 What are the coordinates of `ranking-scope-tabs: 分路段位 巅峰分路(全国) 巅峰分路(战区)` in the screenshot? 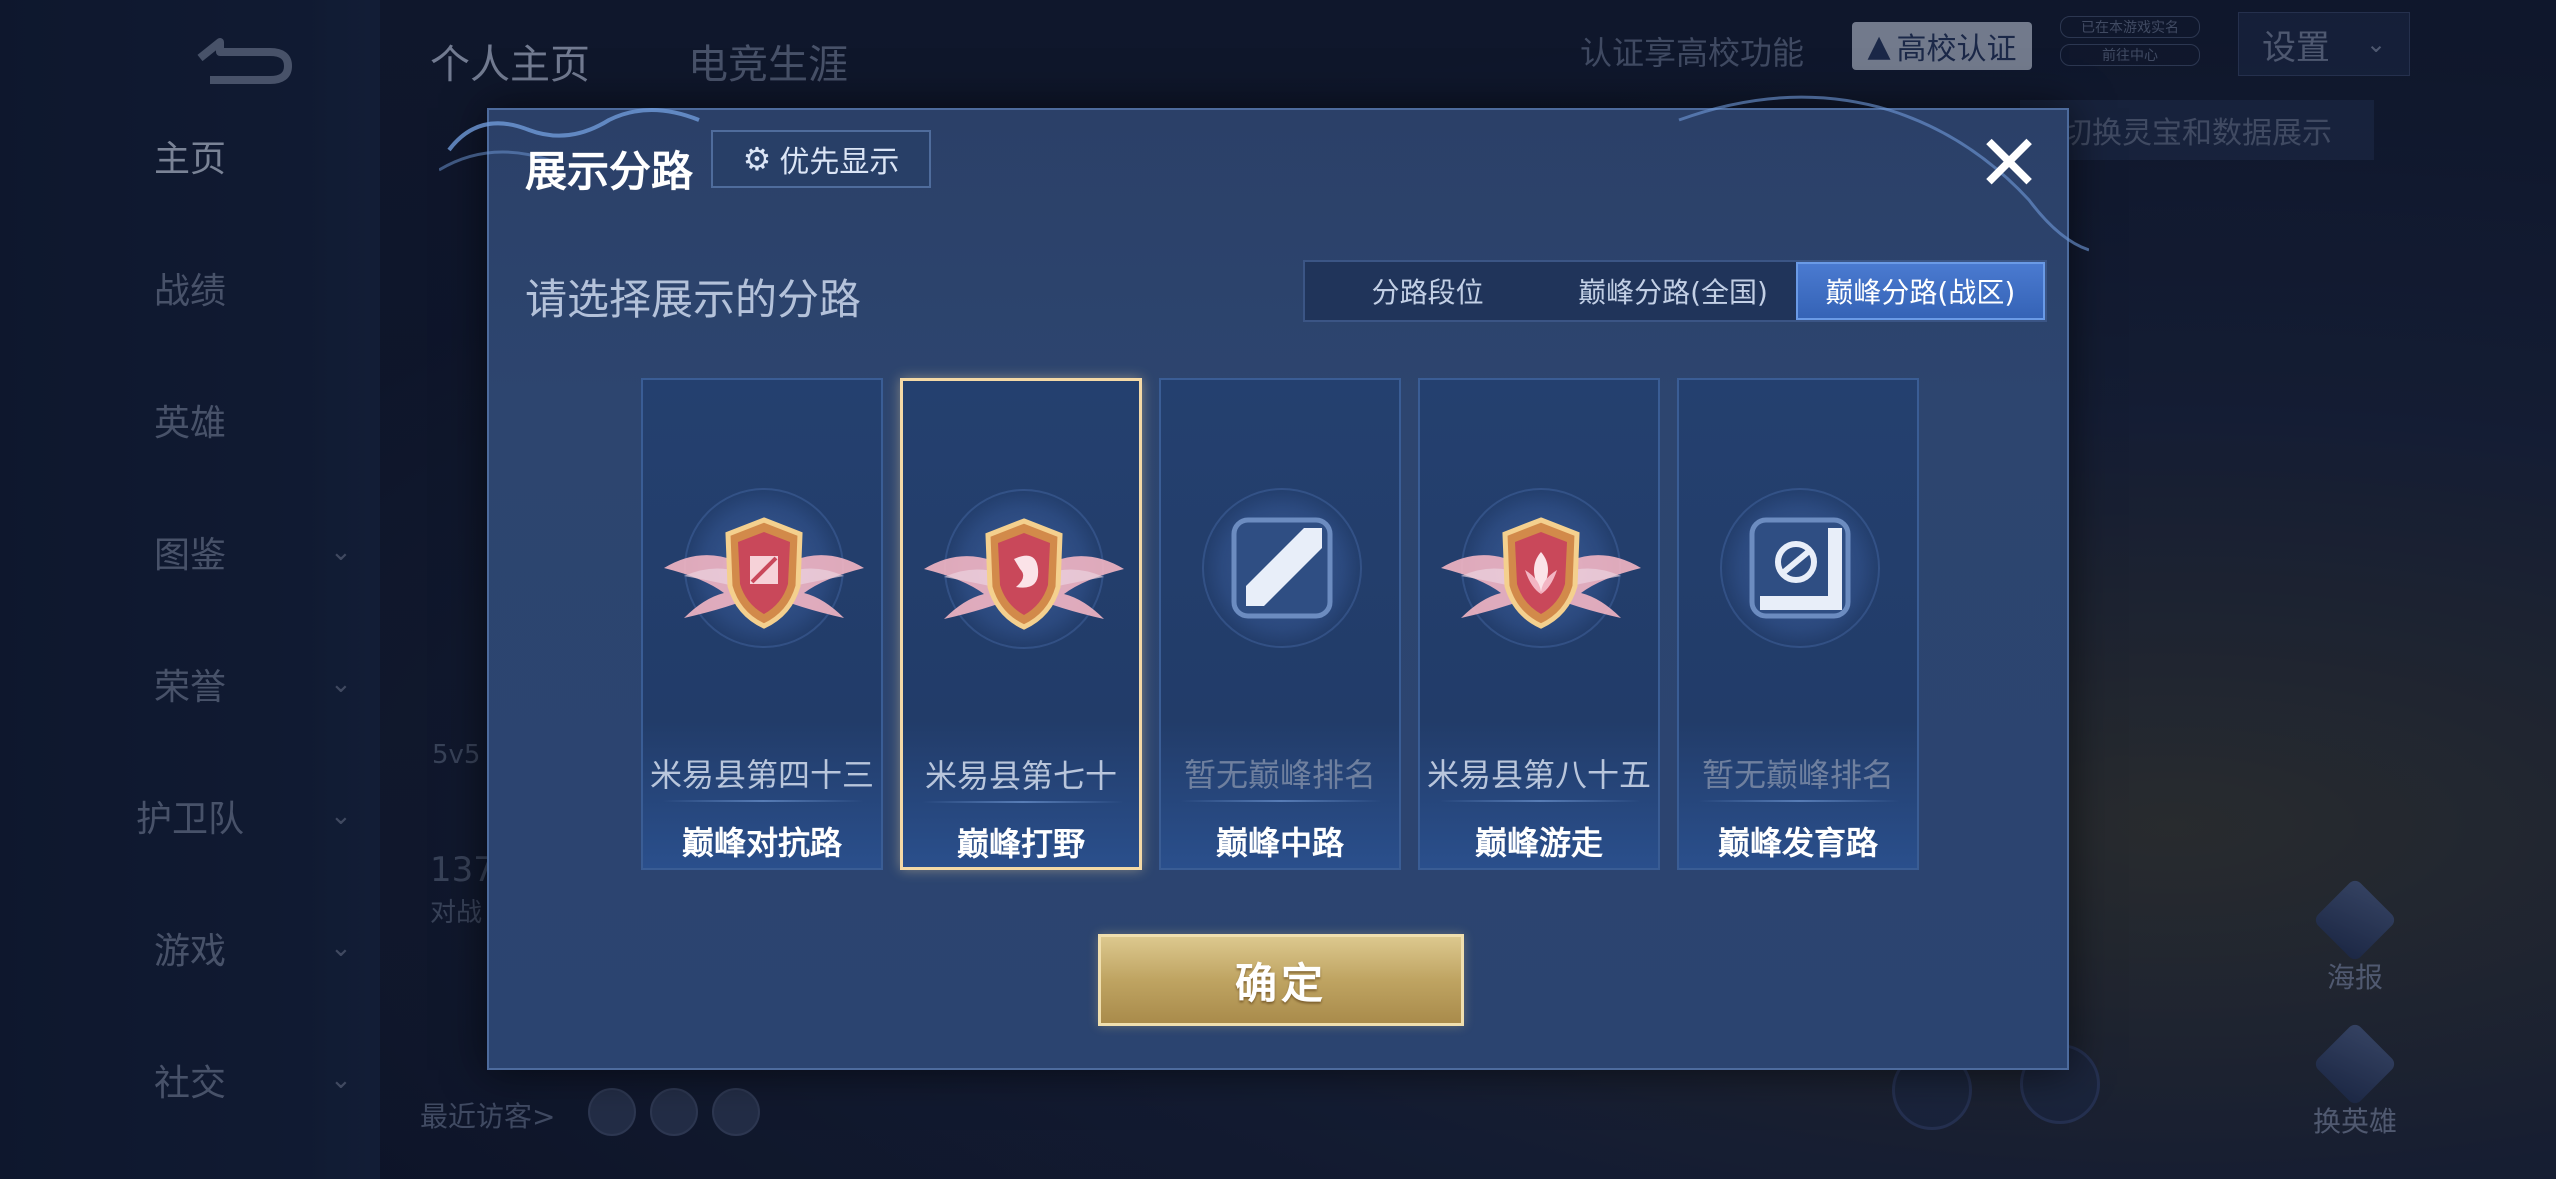 It's located at (1675, 291).